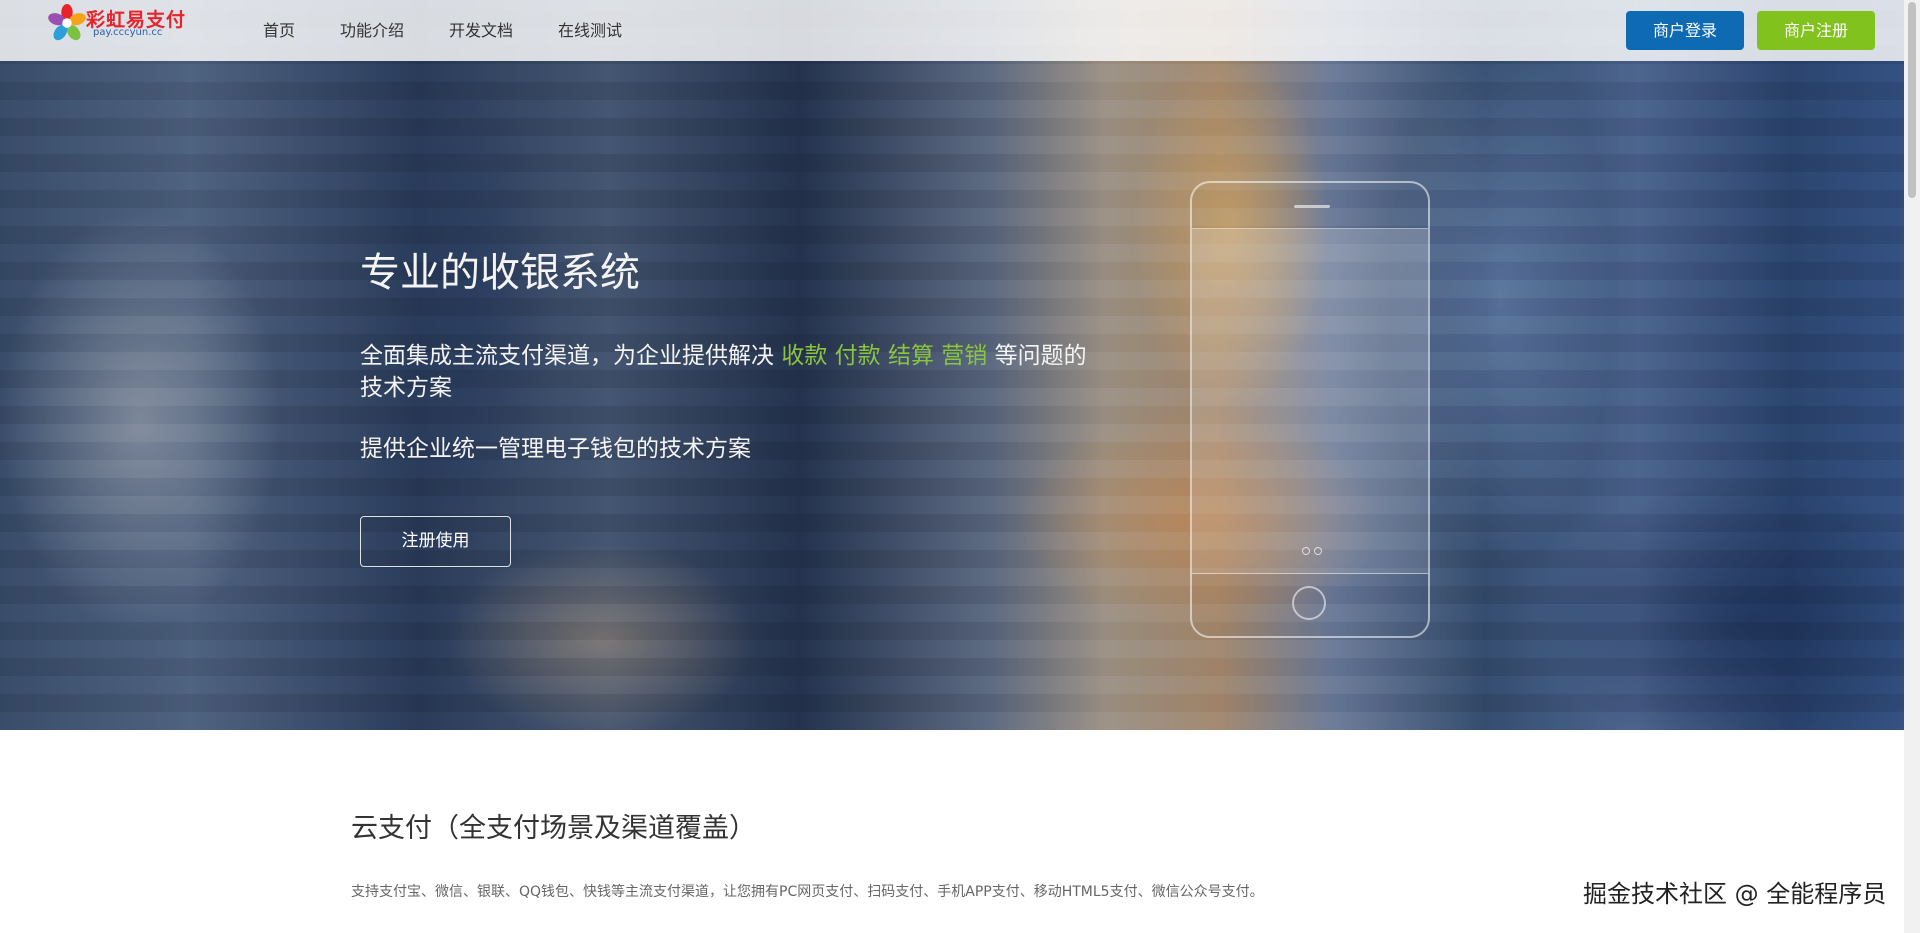  Describe the element at coordinates (910, 356) in the screenshot. I see `highlight-settle: 结算` at that location.